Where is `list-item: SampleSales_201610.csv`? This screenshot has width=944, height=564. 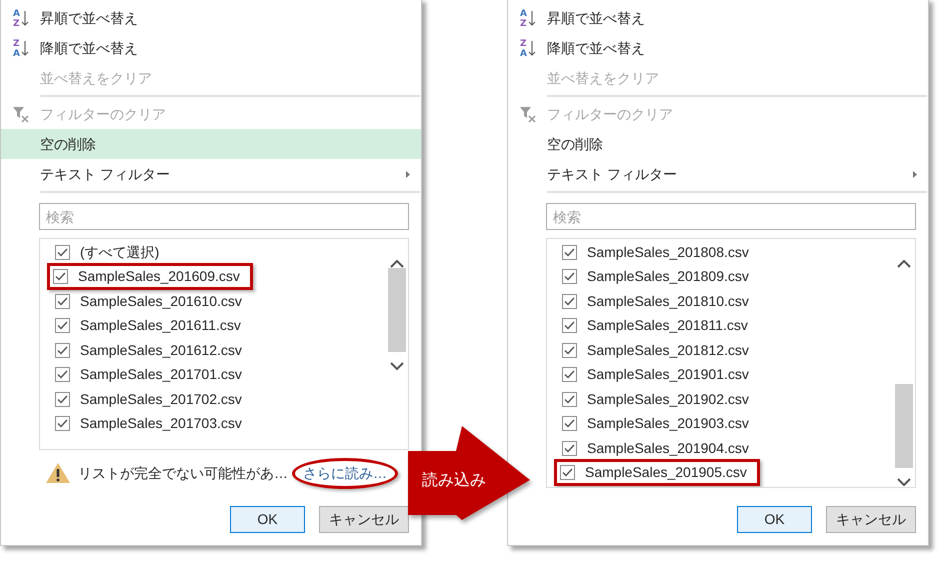 list-item: SampleSales_201610.csv is located at coordinates (152, 301).